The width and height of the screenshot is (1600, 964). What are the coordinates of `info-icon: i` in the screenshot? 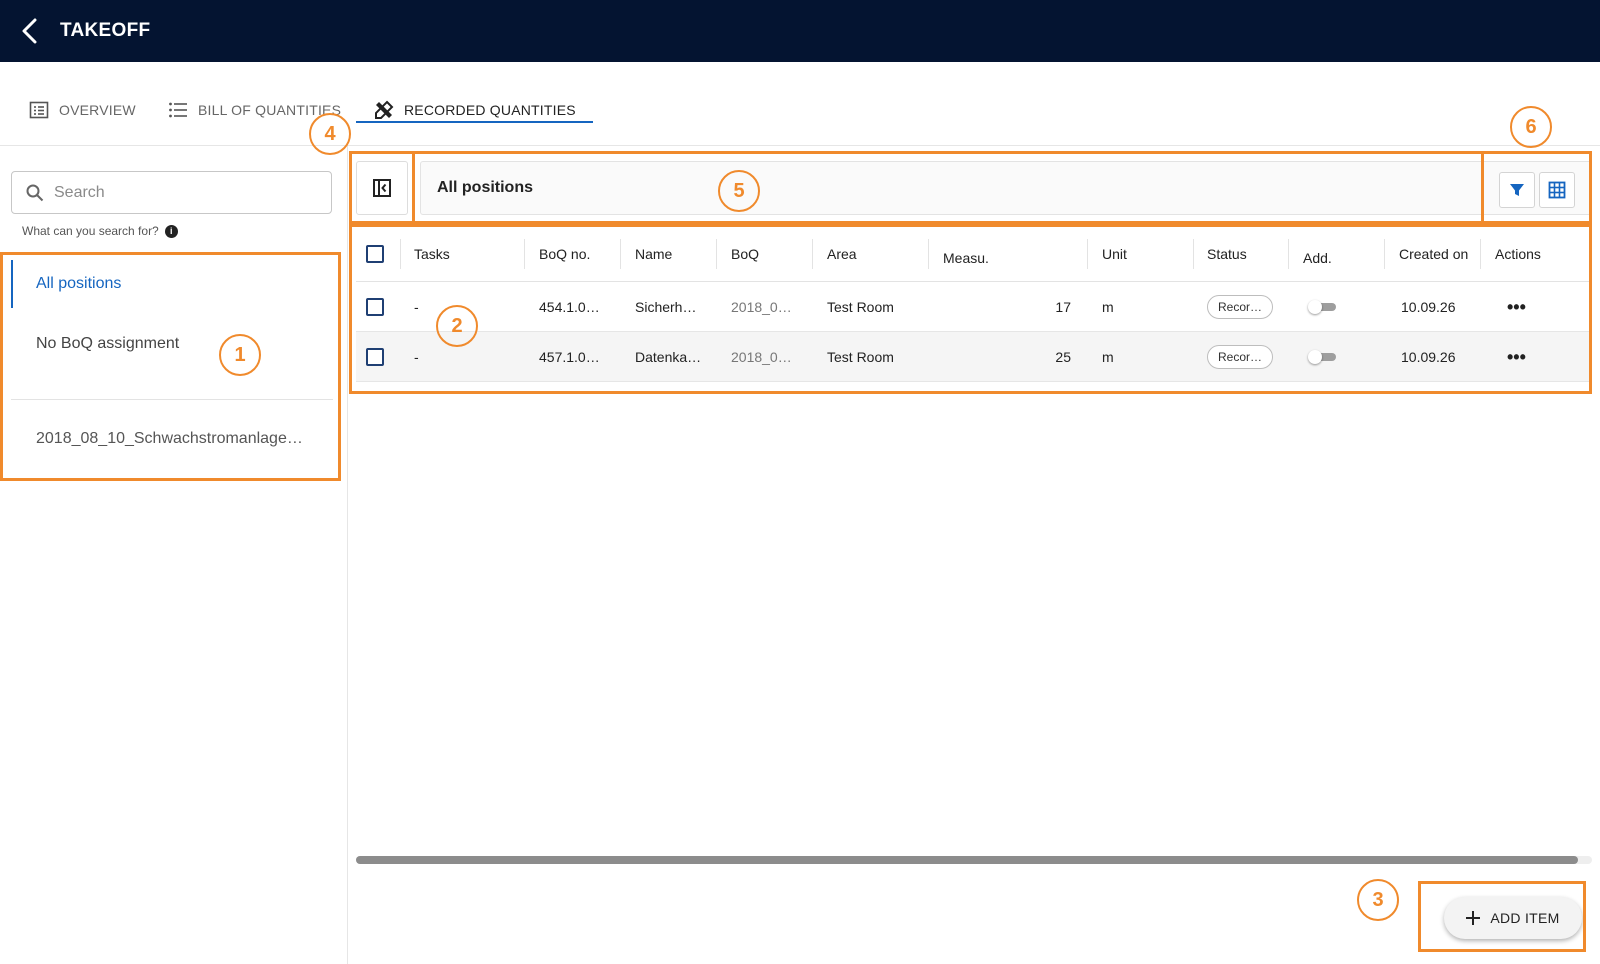 It's located at (171, 231).